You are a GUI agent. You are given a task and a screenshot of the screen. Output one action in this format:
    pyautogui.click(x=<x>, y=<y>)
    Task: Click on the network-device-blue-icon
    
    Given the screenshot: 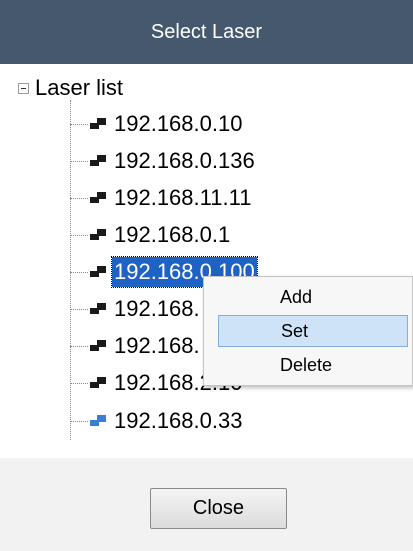 What is the action you would take?
    pyautogui.click(x=99, y=421)
    